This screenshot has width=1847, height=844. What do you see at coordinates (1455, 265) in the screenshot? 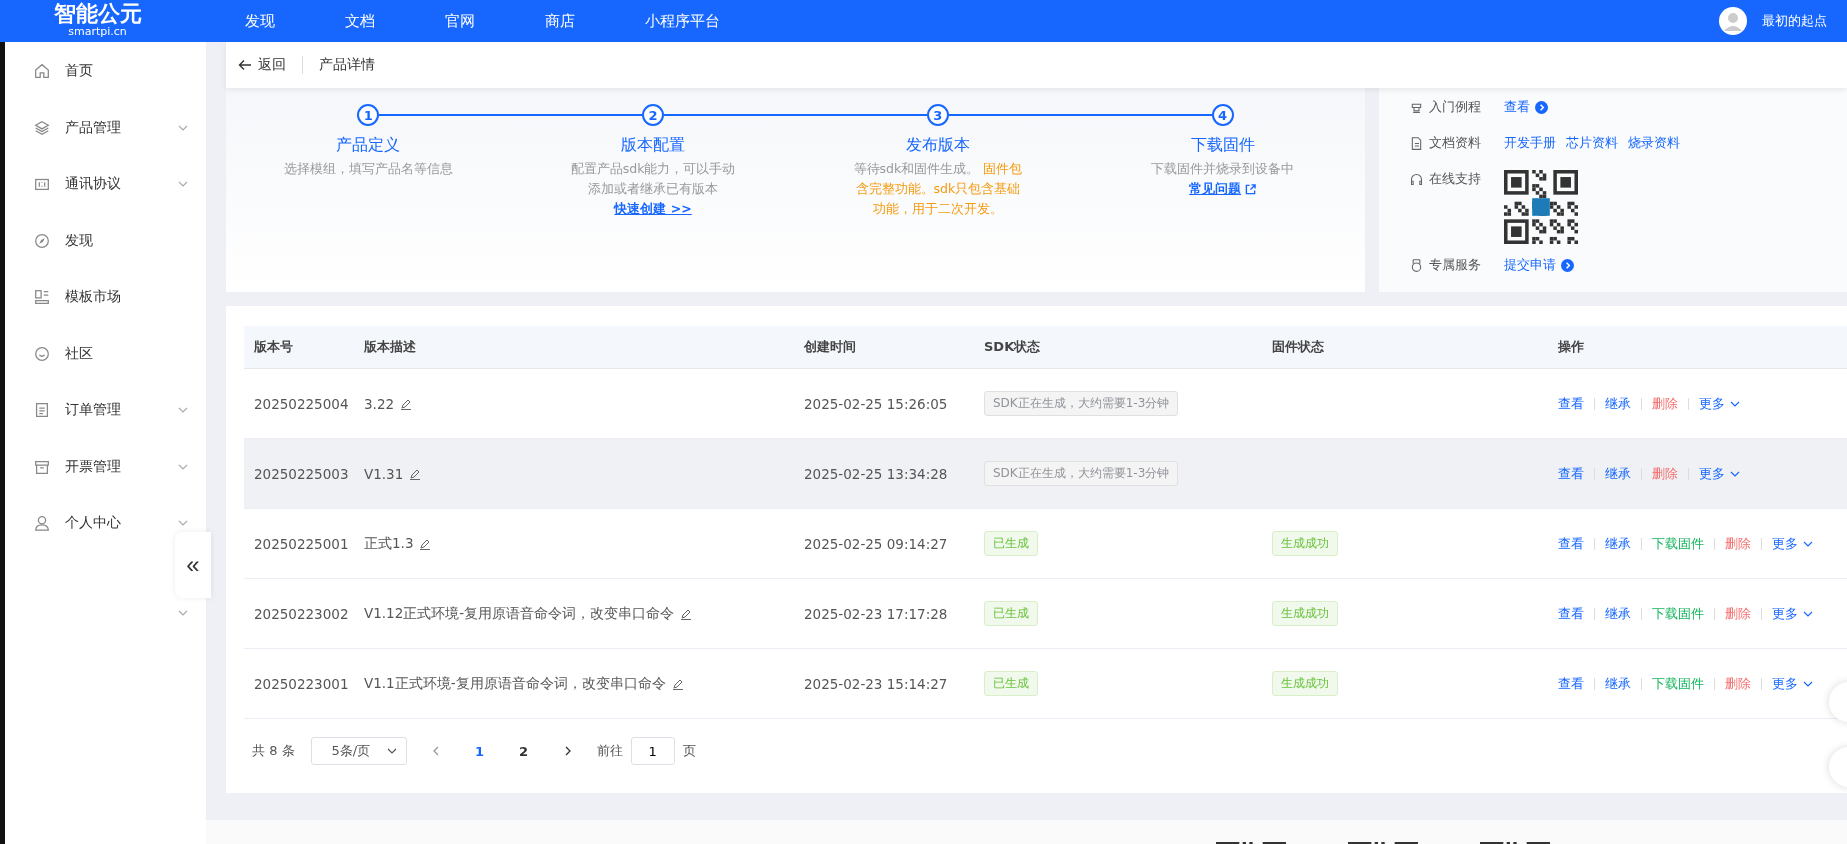
I see `resource-label: 专属服务` at bounding box center [1455, 265].